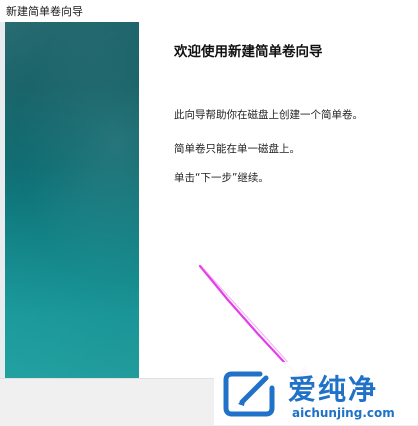 The height and width of the screenshot is (426, 418). I want to click on wizard-description: 此向导帮助你在磁盘上创建一个简单卷。, so click(268, 115).